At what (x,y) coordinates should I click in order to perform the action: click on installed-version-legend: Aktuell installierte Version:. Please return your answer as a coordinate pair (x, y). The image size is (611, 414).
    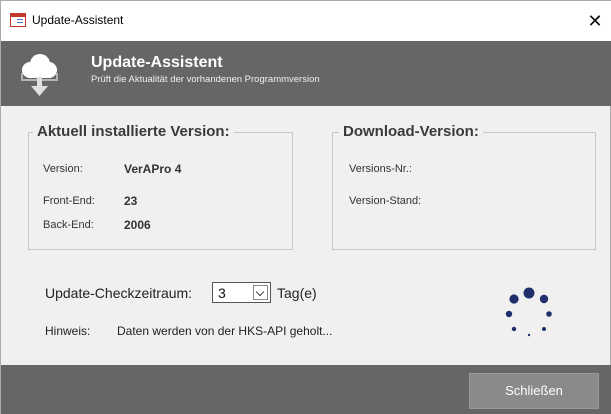
    Looking at the image, I should click on (133, 131).